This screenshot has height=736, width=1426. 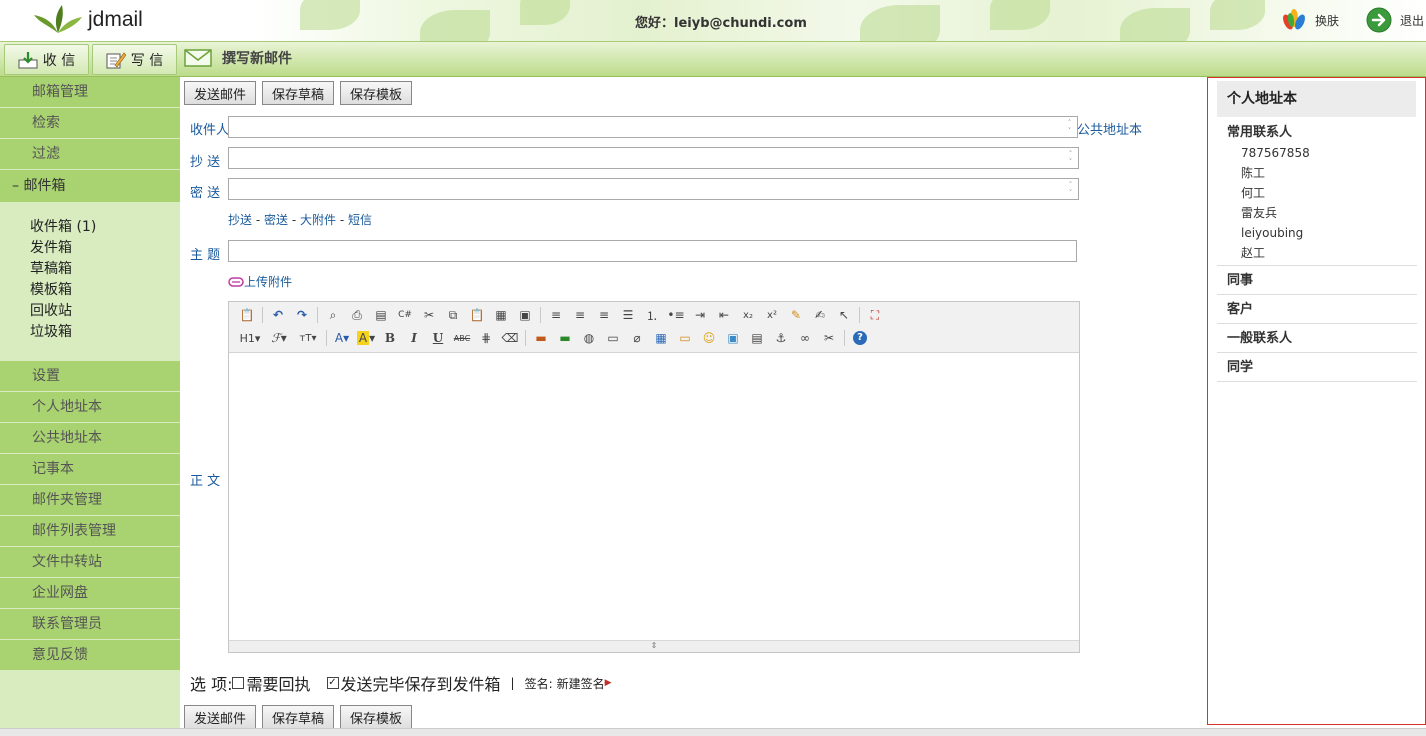 What do you see at coordinates (757, 338) in the screenshot?
I see `page-break-icon: ▤` at bounding box center [757, 338].